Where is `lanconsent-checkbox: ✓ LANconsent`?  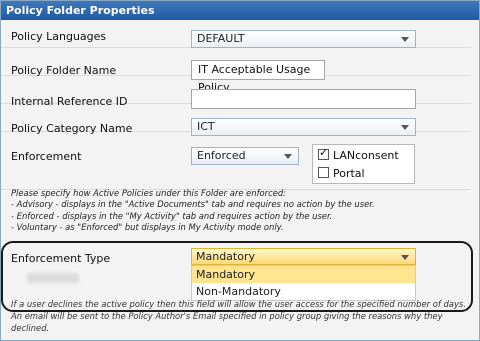 lanconsent-checkbox: ✓ LANconsent is located at coordinates (358, 154).